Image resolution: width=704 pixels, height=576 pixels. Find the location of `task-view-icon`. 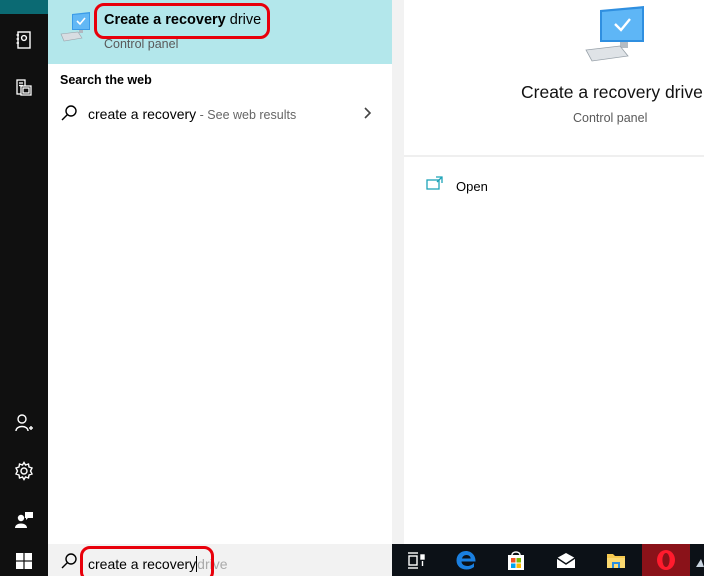

task-view-icon is located at coordinates (416, 560).